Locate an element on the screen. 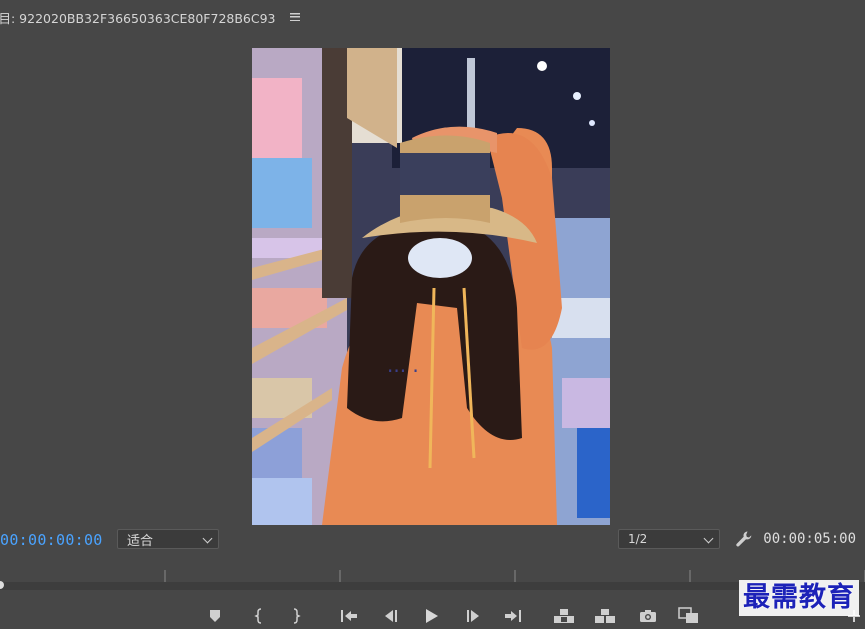 Image resolution: width=865 pixels, height=629 pixels. transport-controls is located at coordinates (432, 616).